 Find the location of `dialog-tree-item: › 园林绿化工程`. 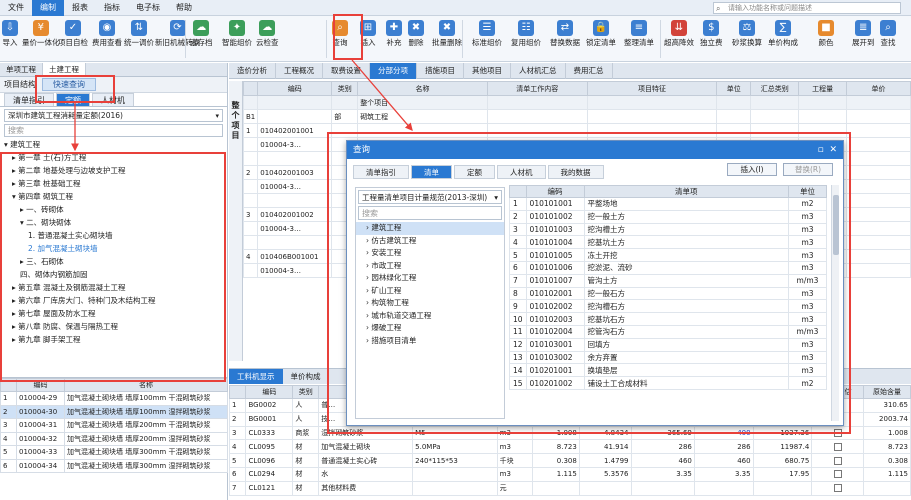

dialog-tree-item: › 园林绿化工程 is located at coordinates (430, 278).